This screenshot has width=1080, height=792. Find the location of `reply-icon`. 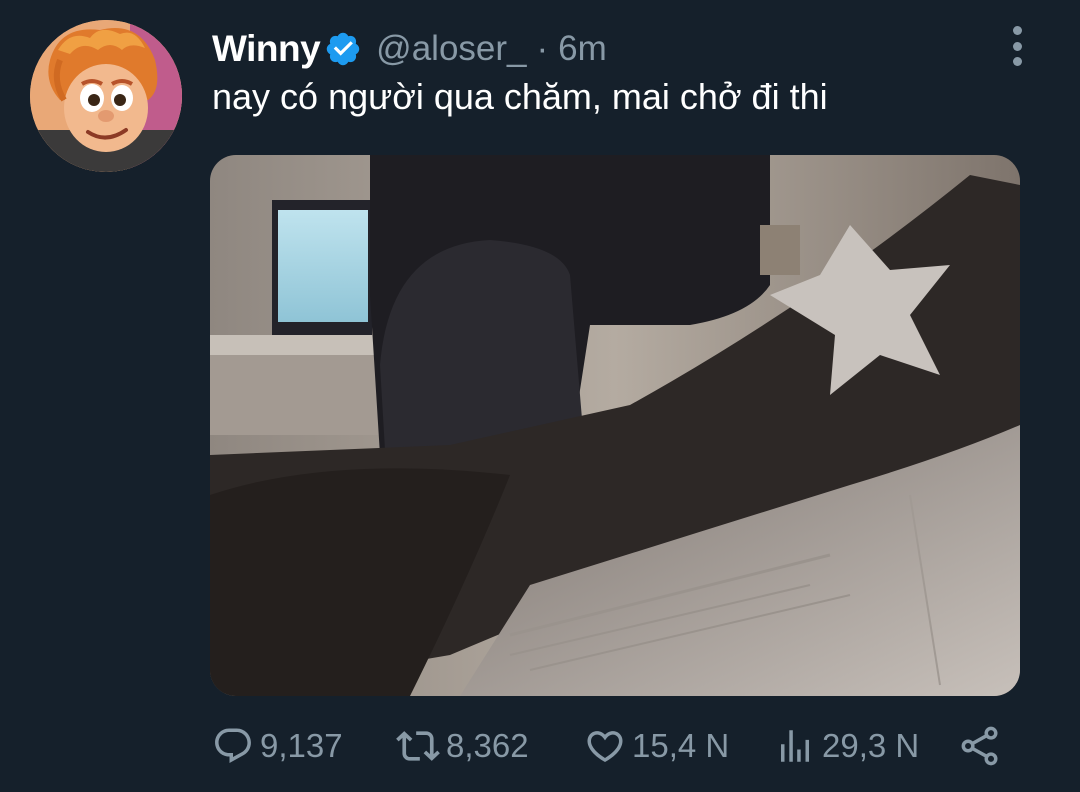

reply-icon is located at coordinates (233, 746).